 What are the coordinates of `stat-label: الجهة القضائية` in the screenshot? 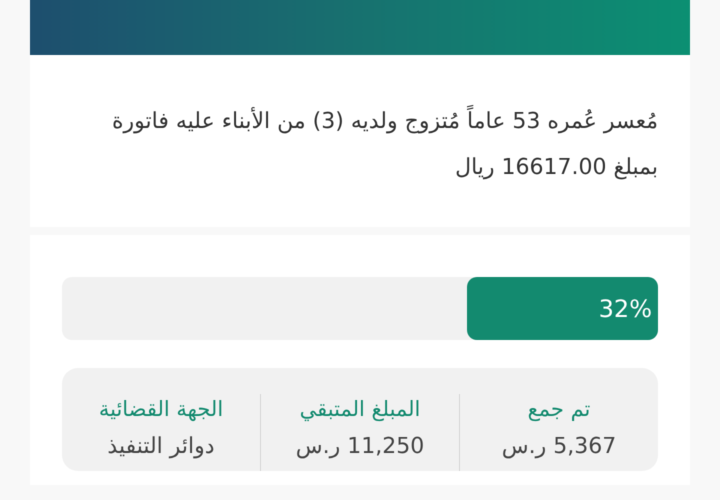 It's located at (161, 410).